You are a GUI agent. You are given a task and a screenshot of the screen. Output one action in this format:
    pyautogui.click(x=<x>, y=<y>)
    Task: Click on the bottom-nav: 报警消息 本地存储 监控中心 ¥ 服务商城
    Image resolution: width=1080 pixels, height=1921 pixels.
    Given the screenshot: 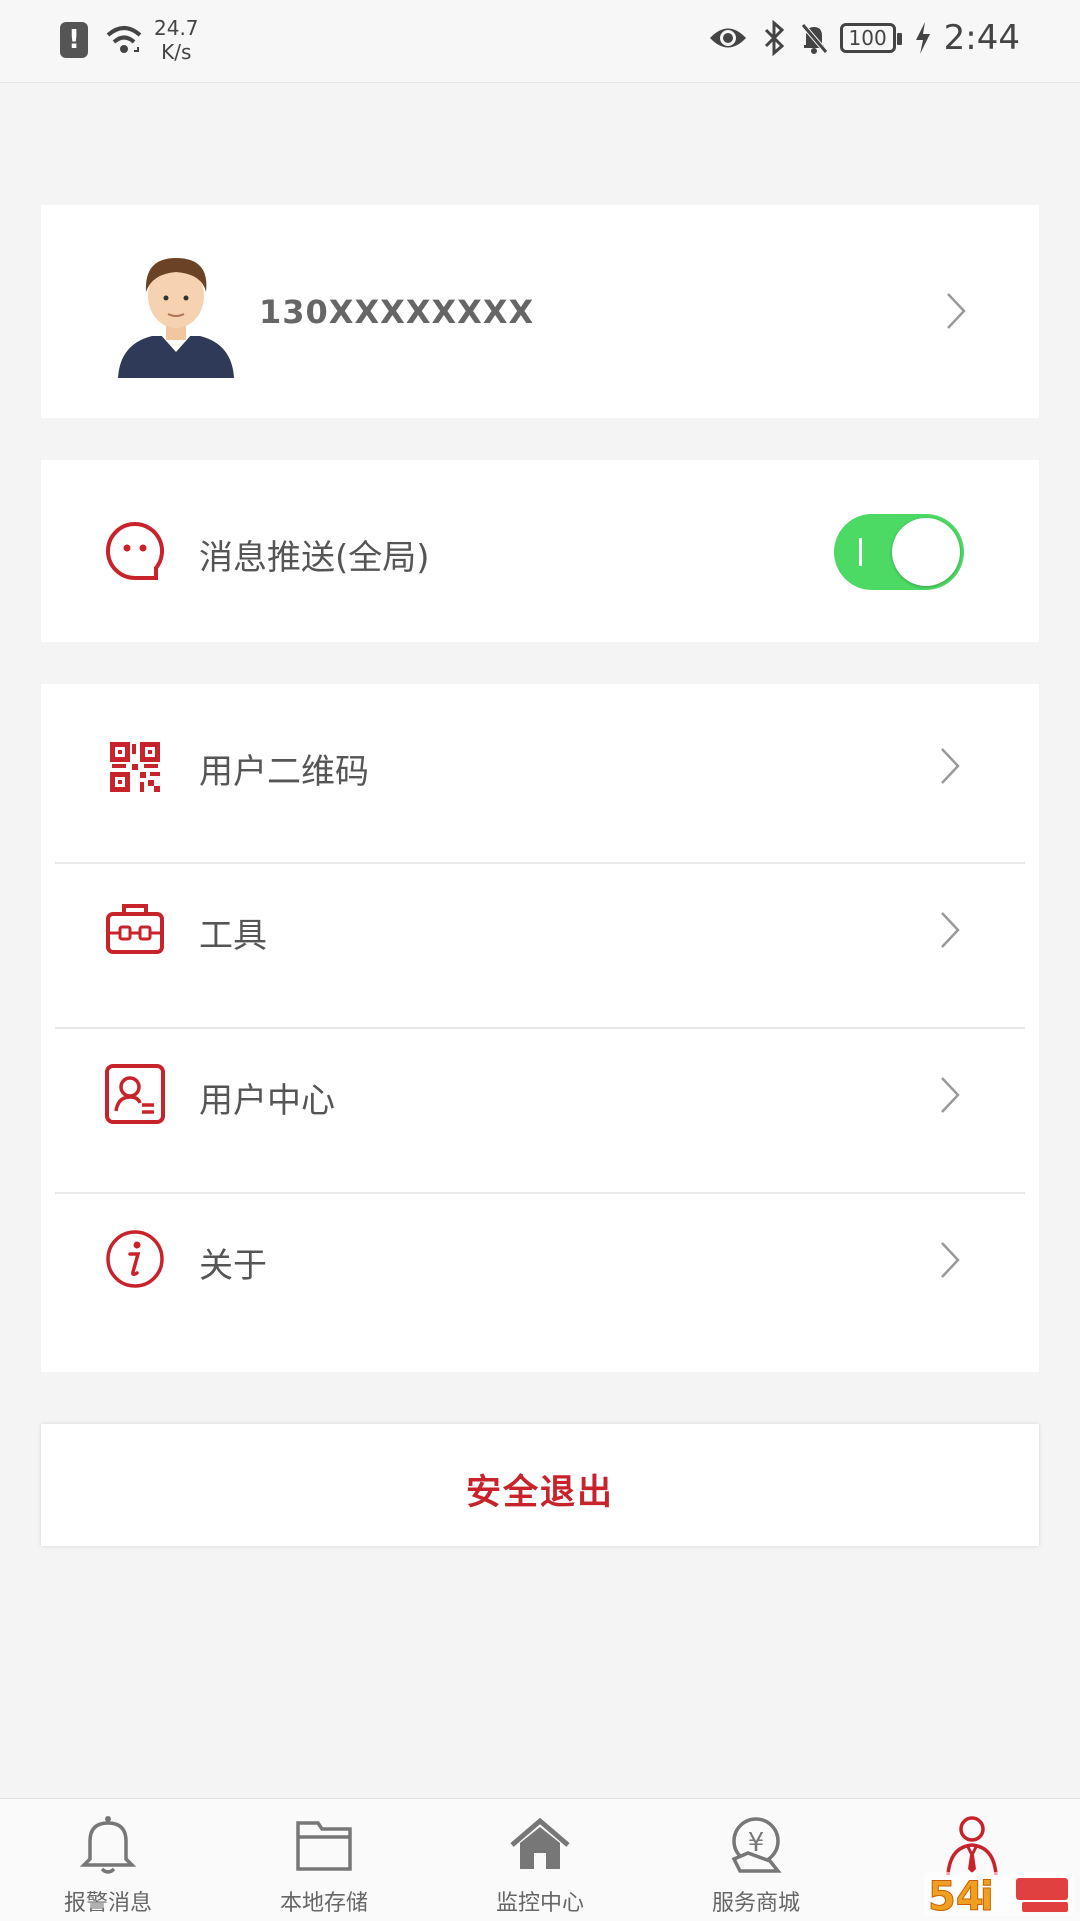 What is the action you would take?
    pyautogui.click(x=540, y=1859)
    